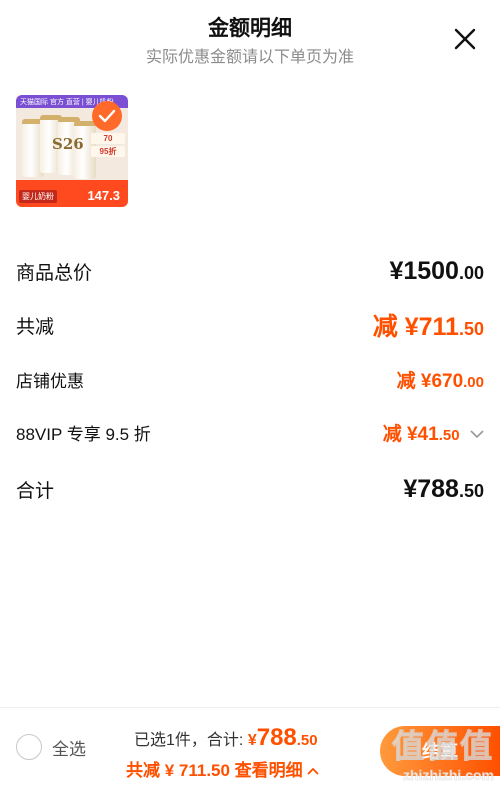 This screenshot has height=789, width=500. Describe the element at coordinates (50, 381) in the screenshot. I see `shop-discount-label: 店铺优惠` at that location.